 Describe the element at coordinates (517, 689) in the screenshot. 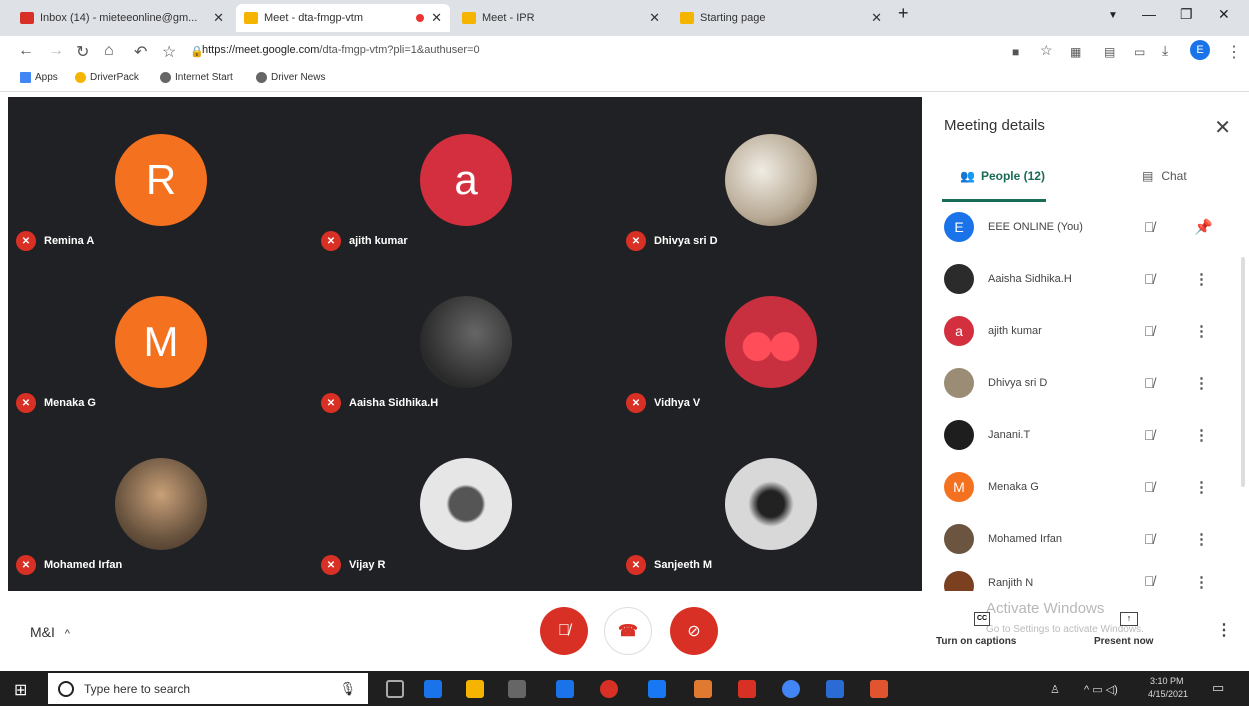

I see `store-icon` at that location.